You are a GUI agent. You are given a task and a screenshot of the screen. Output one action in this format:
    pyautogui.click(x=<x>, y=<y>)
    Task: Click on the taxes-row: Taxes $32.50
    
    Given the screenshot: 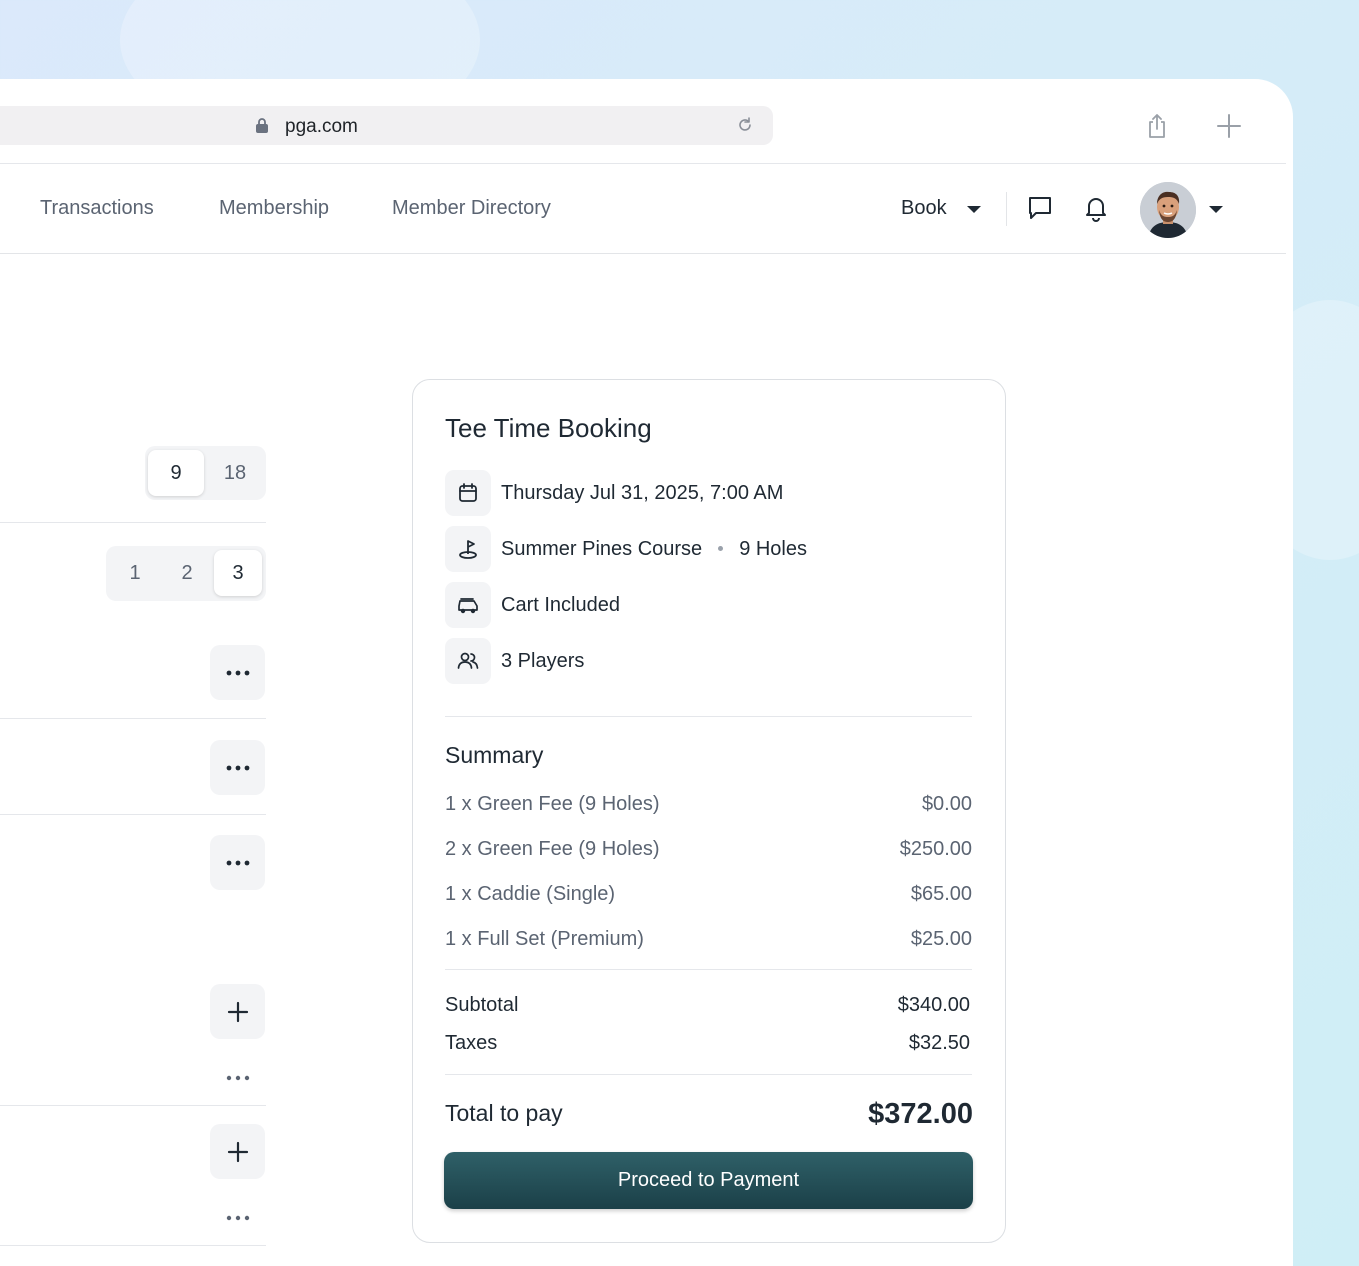 What is the action you would take?
    pyautogui.click(x=708, y=1043)
    